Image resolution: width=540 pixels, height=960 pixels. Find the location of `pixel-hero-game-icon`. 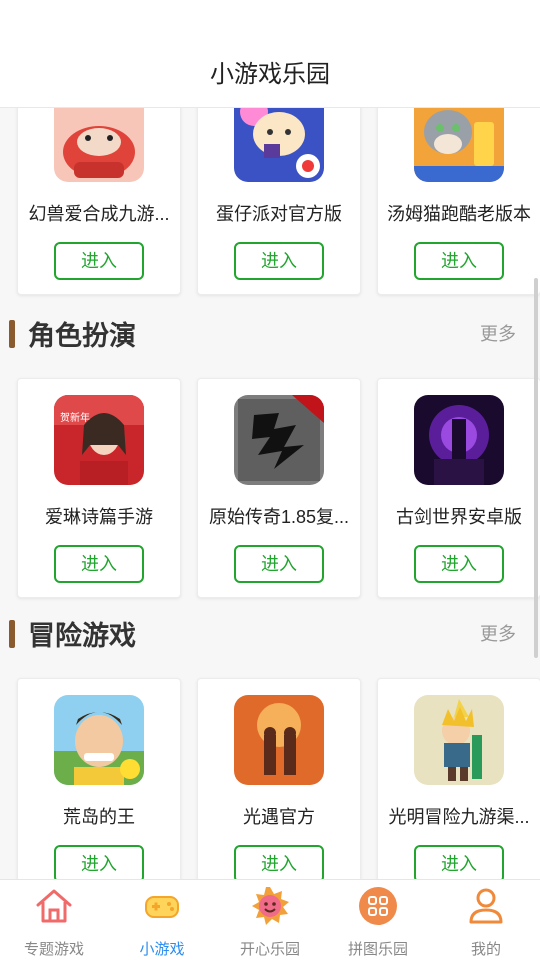

pixel-hero-game-icon is located at coordinates (459, 740).